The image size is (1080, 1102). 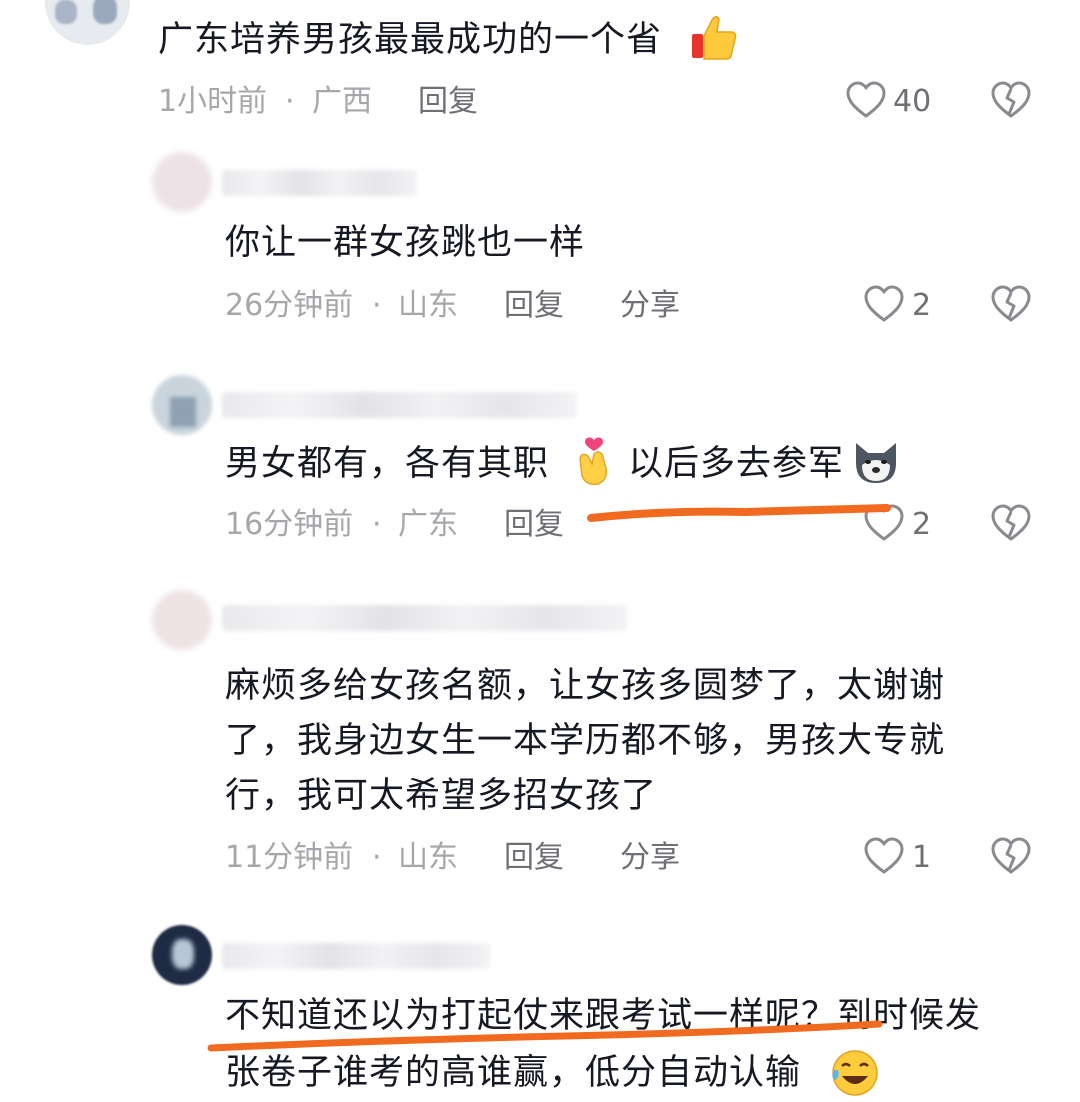 What do you see at coordinates (387, 464) in the screenshot?
I see `comment-text: 男女都有，各有其职` at bounding box center [387, 464].